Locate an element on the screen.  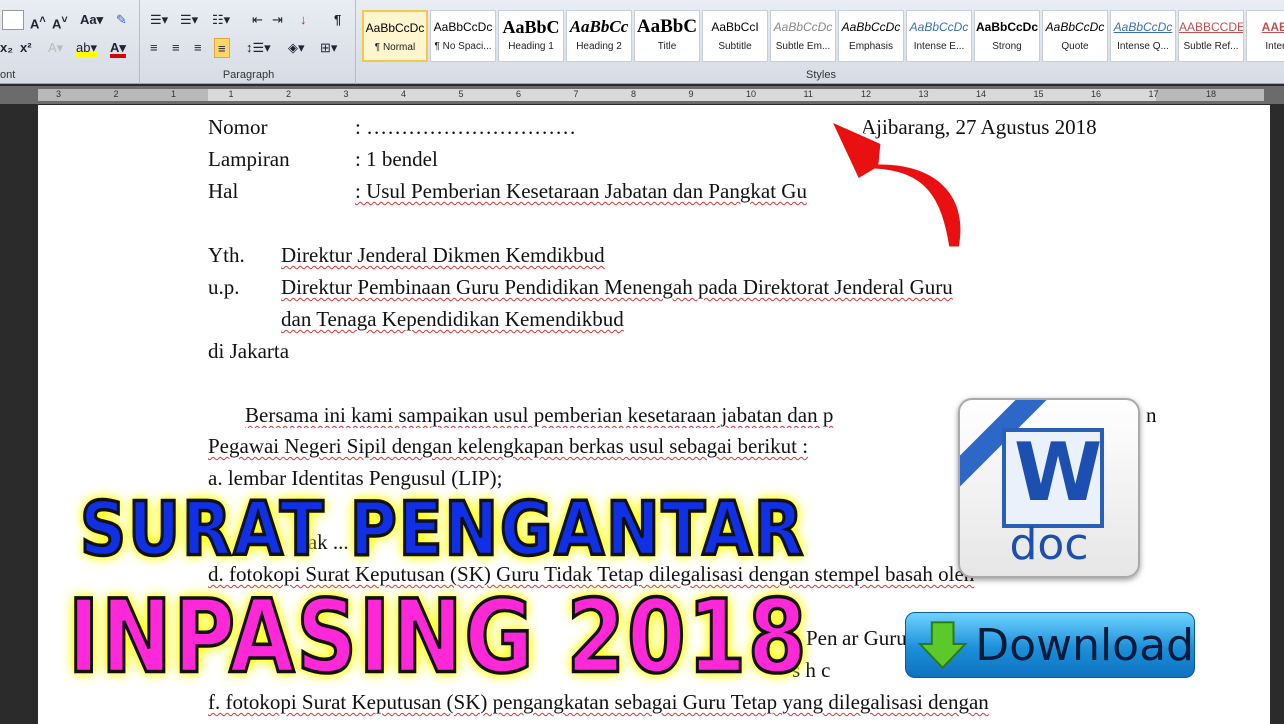
style-intens: AABB Intens is located at coordinates (1265, 36).